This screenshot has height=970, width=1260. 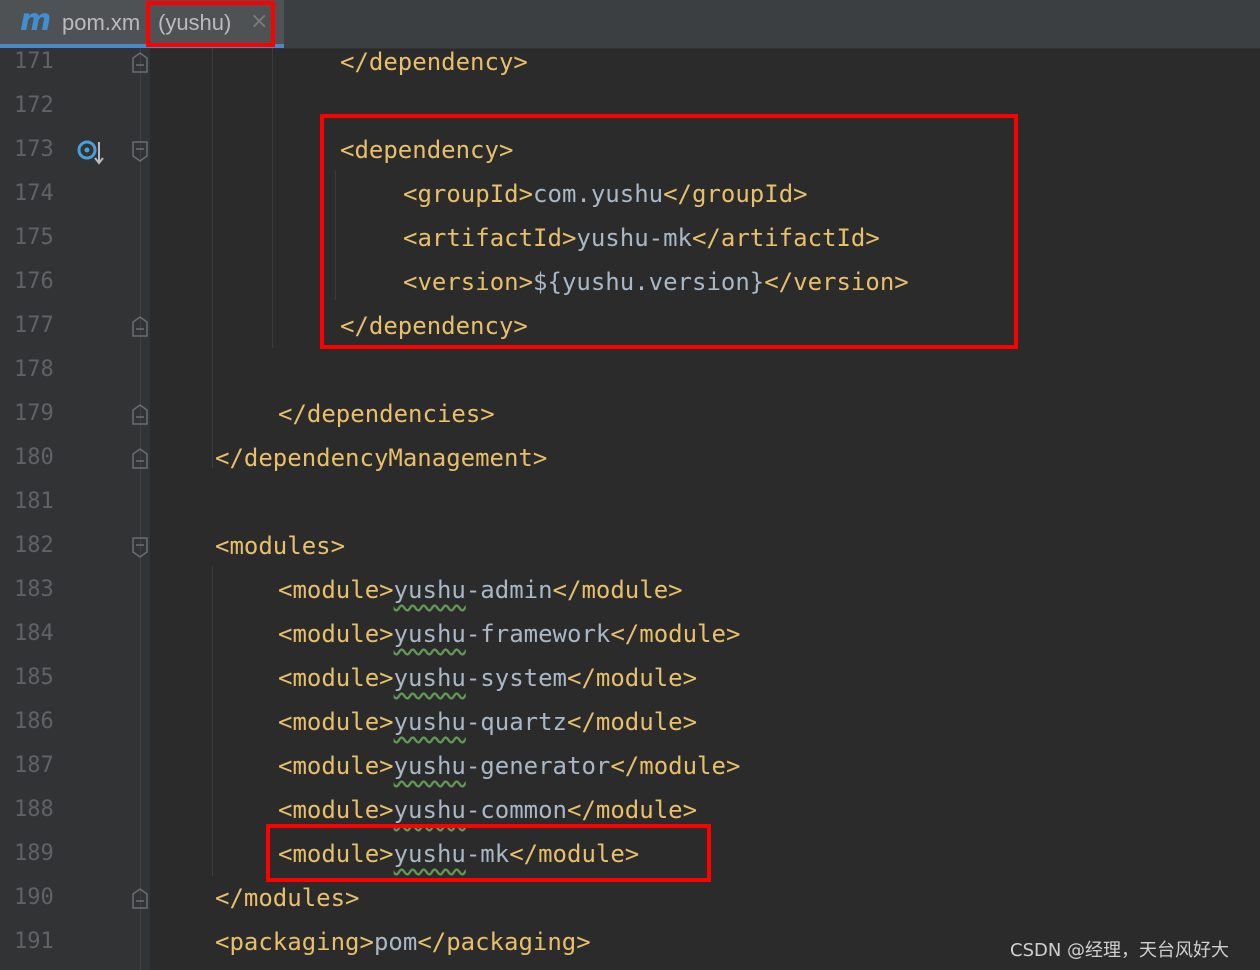 What do you see at coordinates (34, 281) in the screenshot?
I see `line-number: 176` at bounding box center [34, 281].